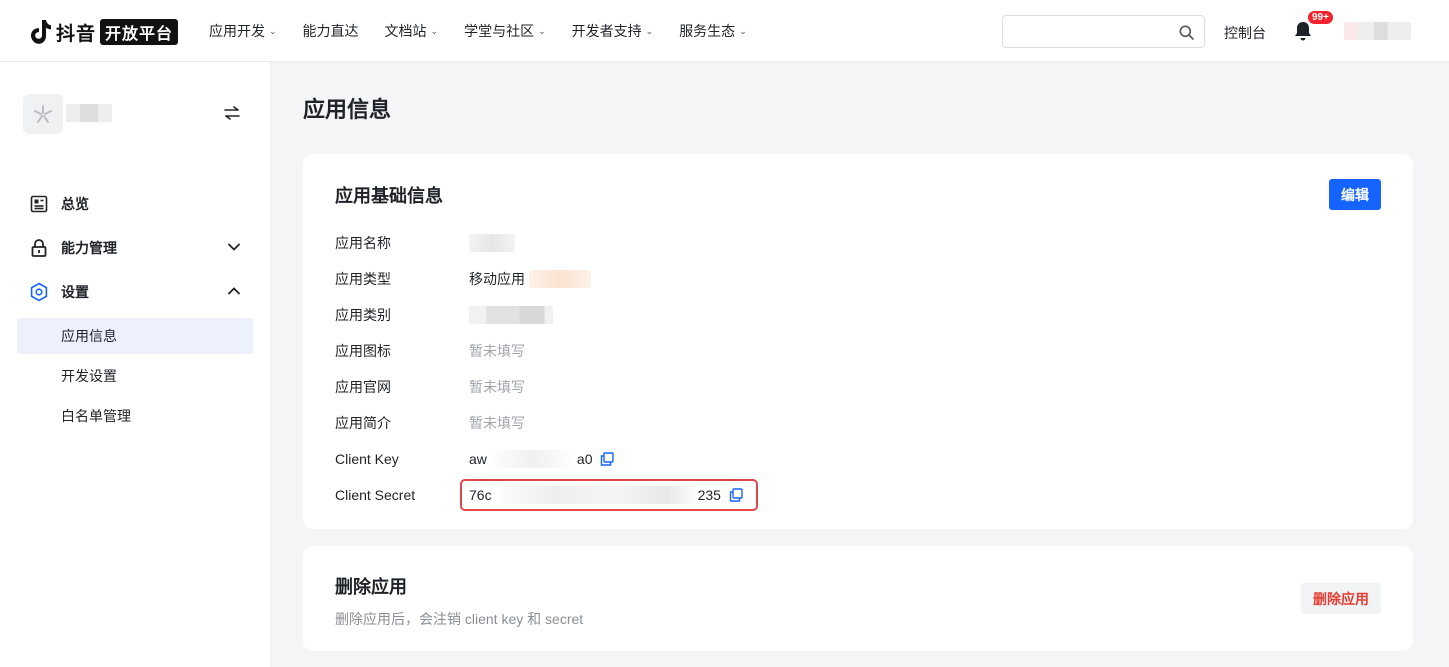  Describe the element at coordinates (463, 279) in the screenshot. I see `field-app-type: 应用类型 移动应用` at that location.